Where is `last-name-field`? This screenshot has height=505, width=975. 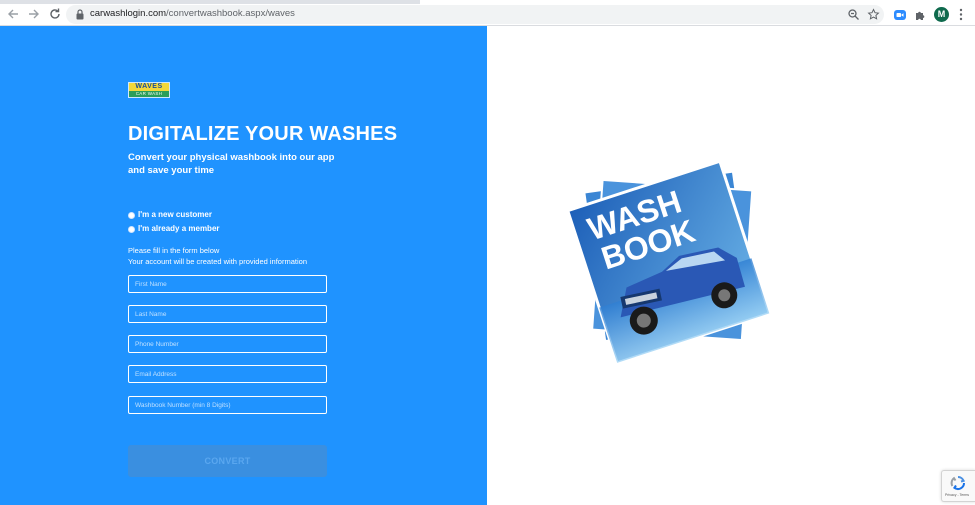 last-name-field is located at coordinates (227, 314).